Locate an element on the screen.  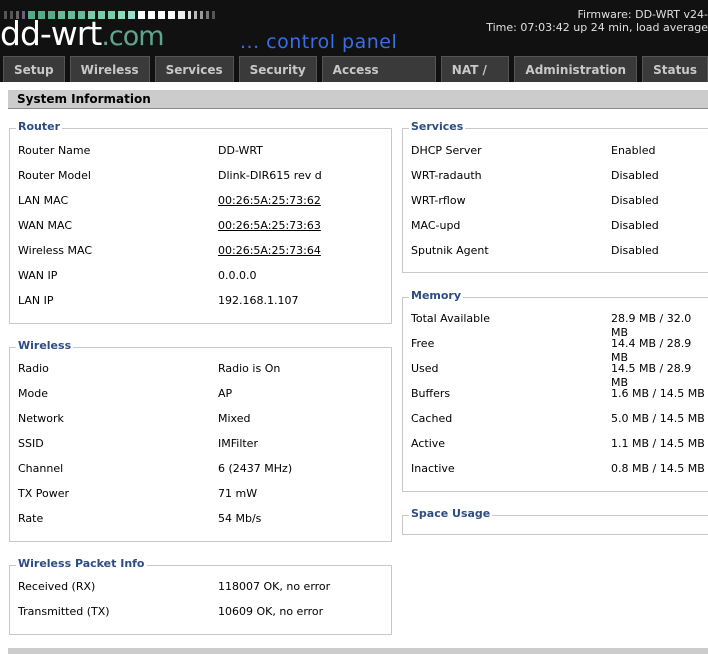
row-label: WAN MAC is located at coordinates (45, 225).